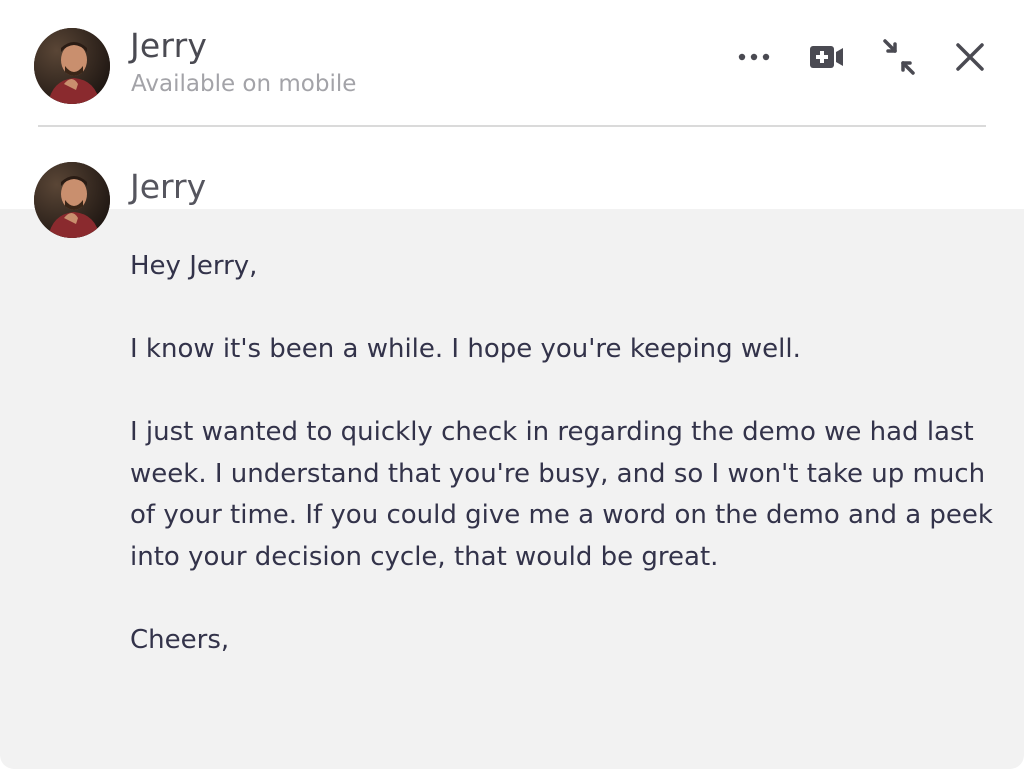 The width and height of the screenshot is (1024, 769). I want to click on sender-name: Jerry, so click(168, 186).